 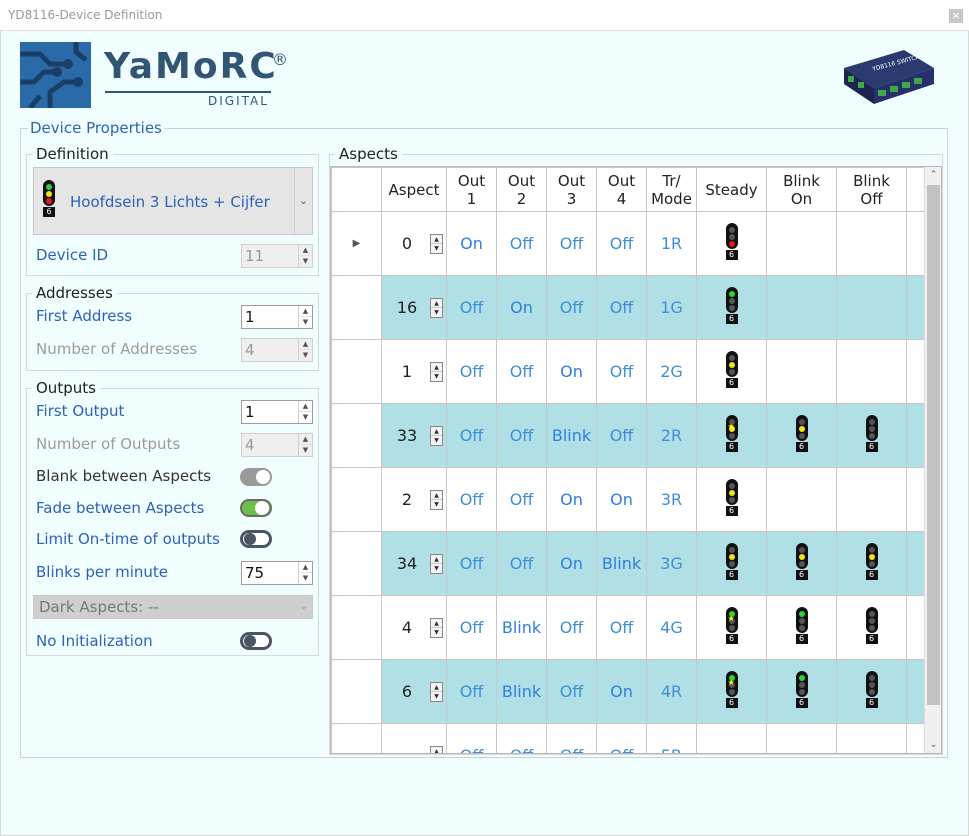 What do you see at coordinates (671, 435) in the screenshot?
I see `mode-cell: 2R` at bounding box center [671, 435].